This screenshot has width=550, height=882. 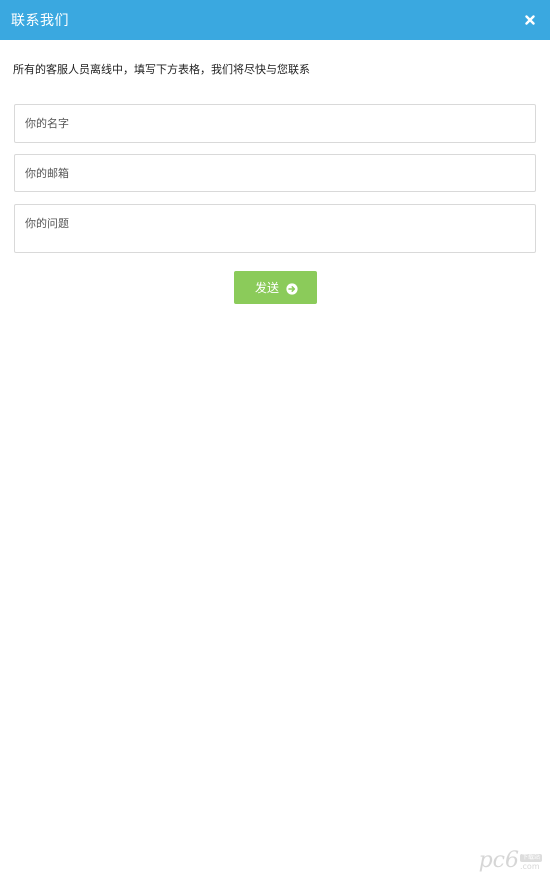 I want to click on close-button, so click(x=530, y=20).